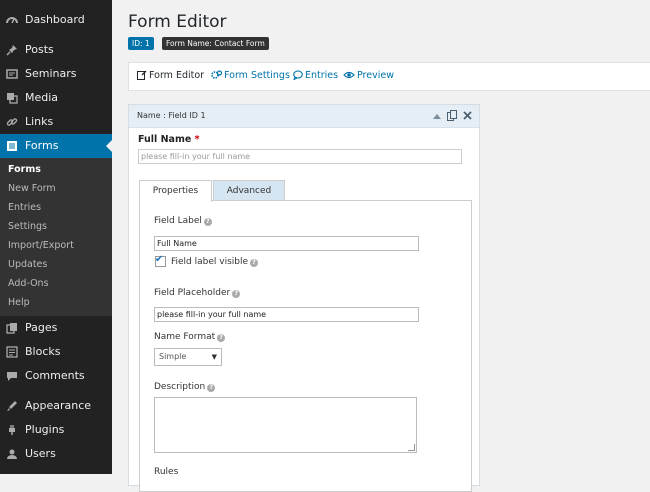  Describe the element at coordinates (192, 293) in the screenshot. I see `placeholder-title-text: Field Placeholder` at that location.